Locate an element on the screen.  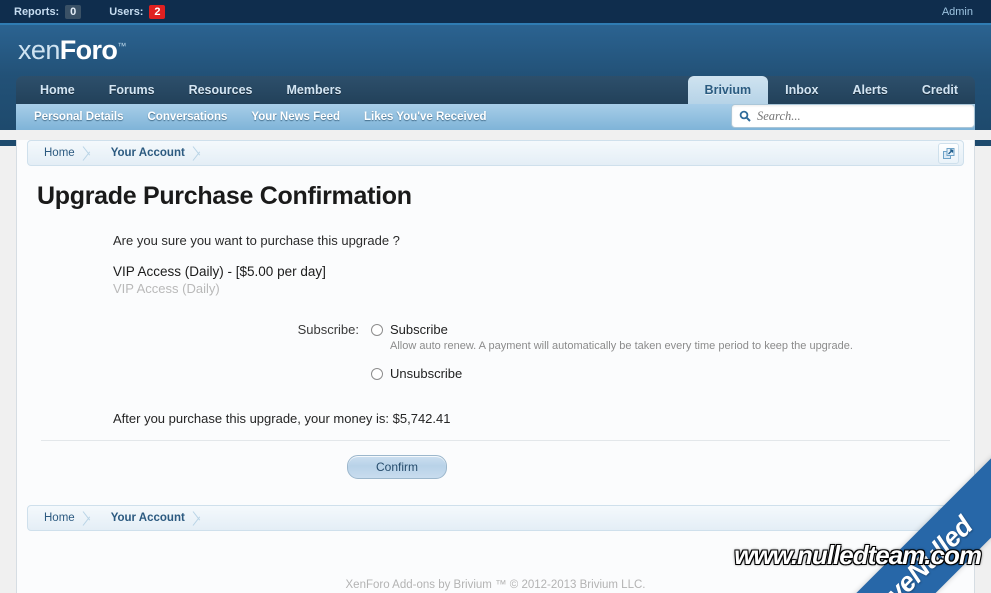
search-box is located at coordinates (853, 116).